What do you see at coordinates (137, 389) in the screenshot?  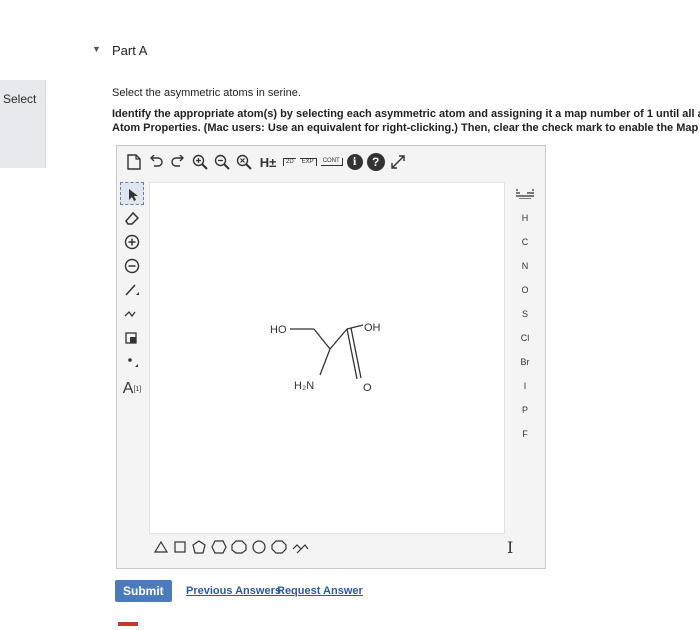 I see `atom-tool-superscript: [1]` at bounding box center [137, 389].